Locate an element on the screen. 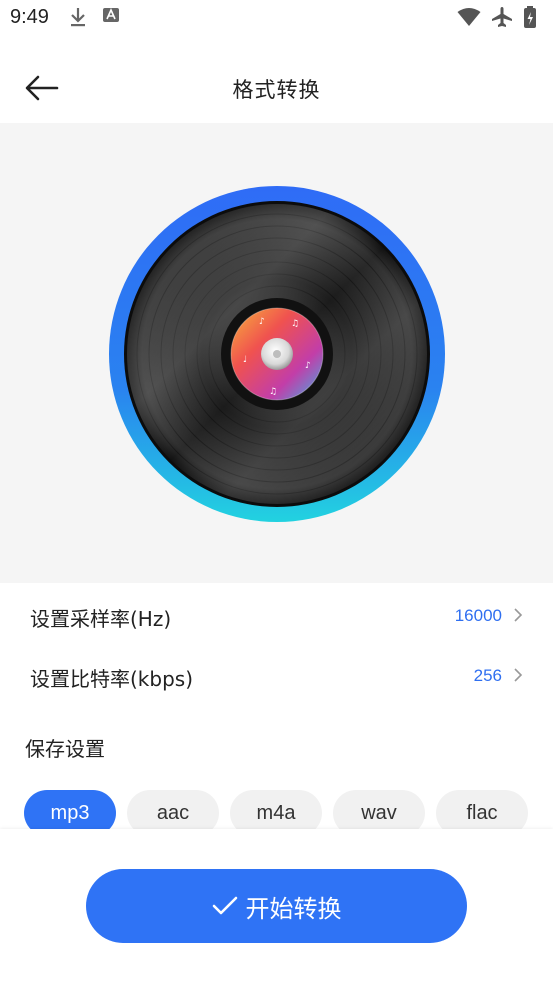 The height and width of the screenshot is (983, 553). battery-icon is located at coordinates (530, 17).